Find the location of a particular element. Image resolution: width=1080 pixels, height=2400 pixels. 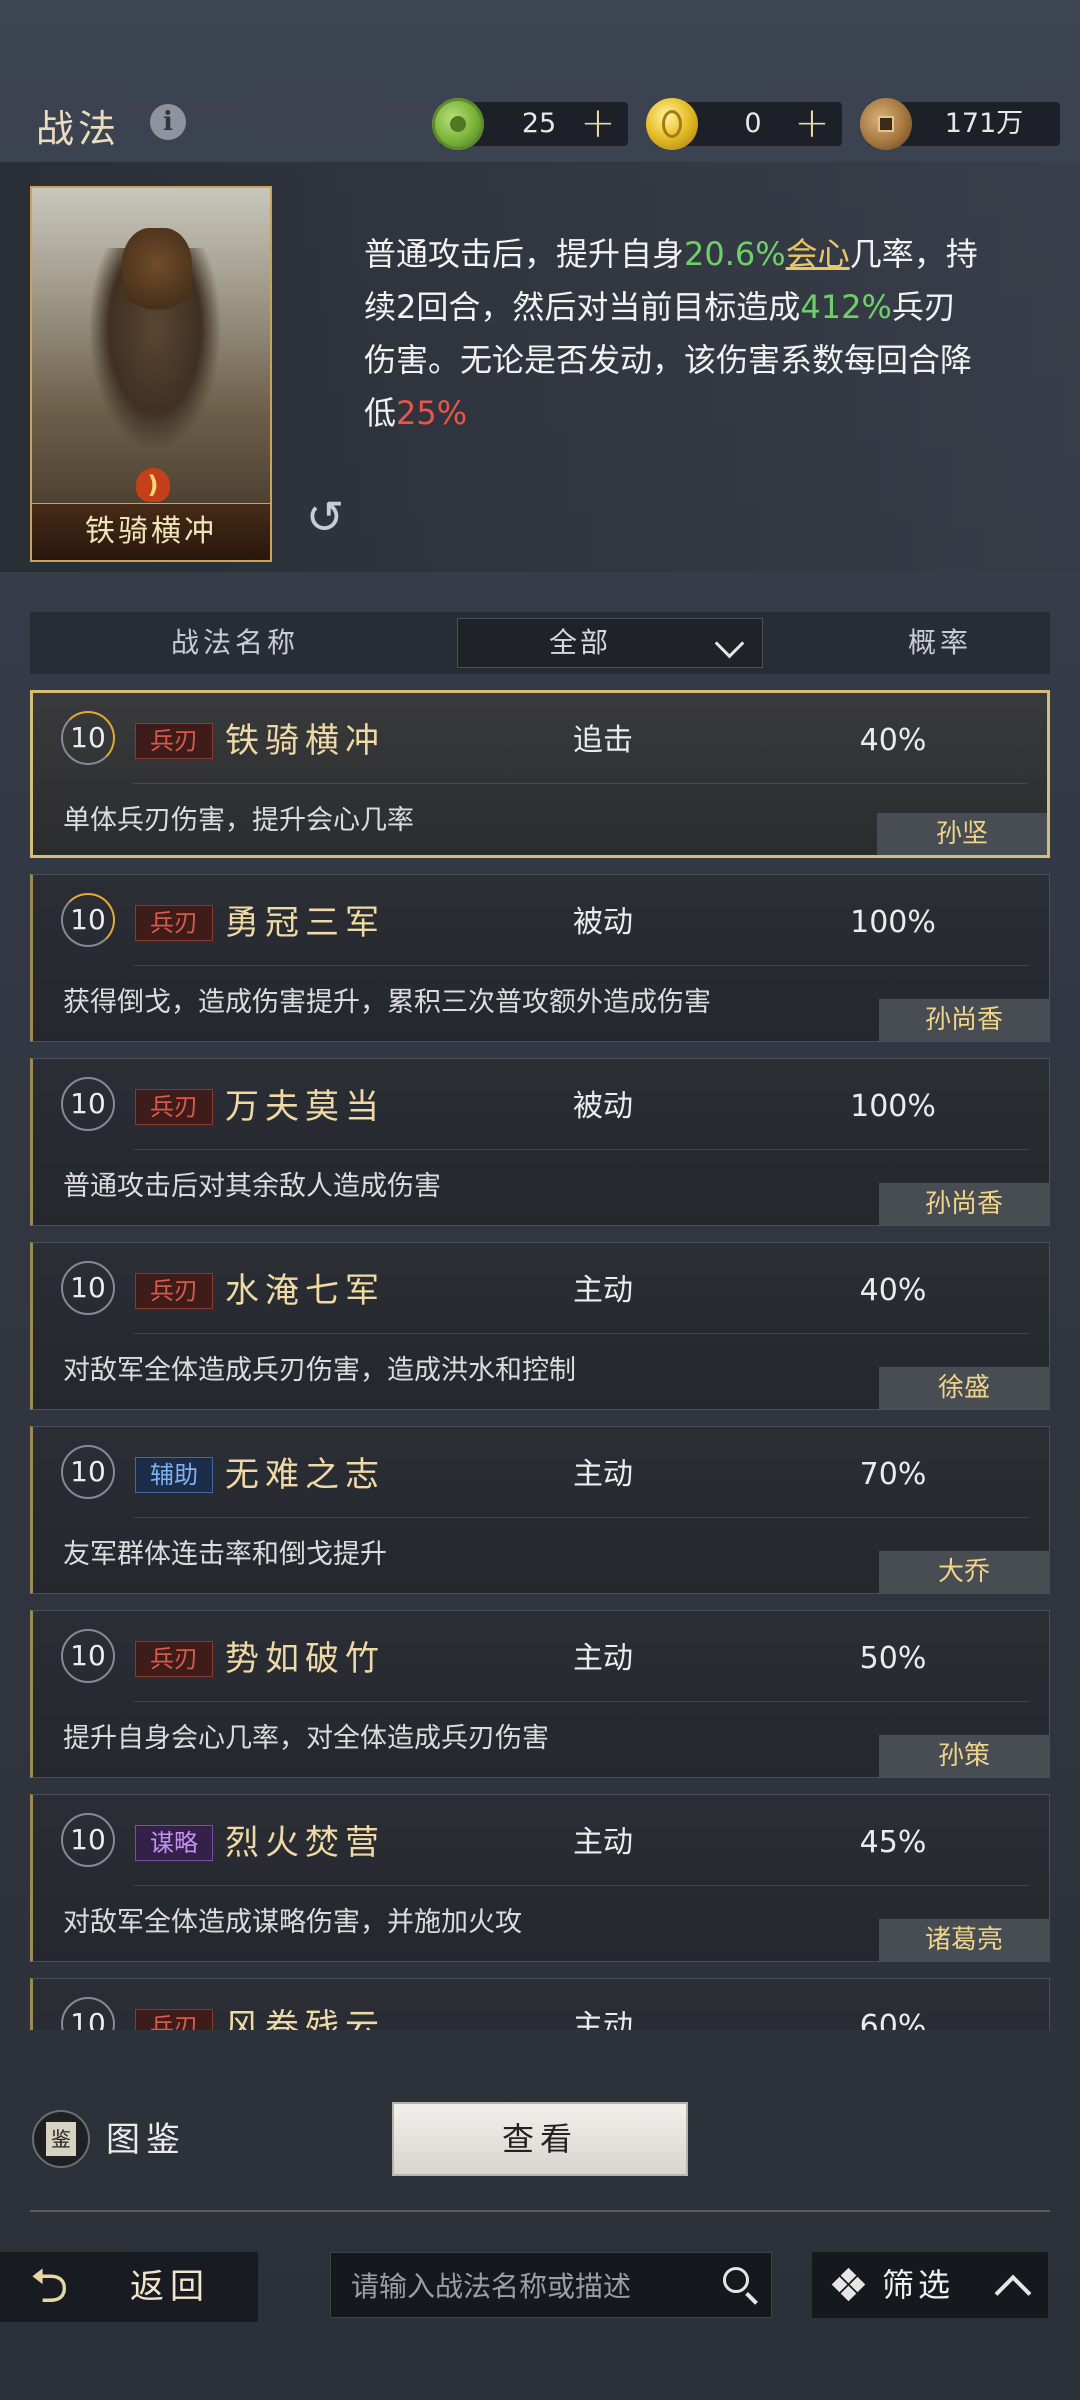

type-filter-dropdown: 全部 is located at coordinates (610, 643).